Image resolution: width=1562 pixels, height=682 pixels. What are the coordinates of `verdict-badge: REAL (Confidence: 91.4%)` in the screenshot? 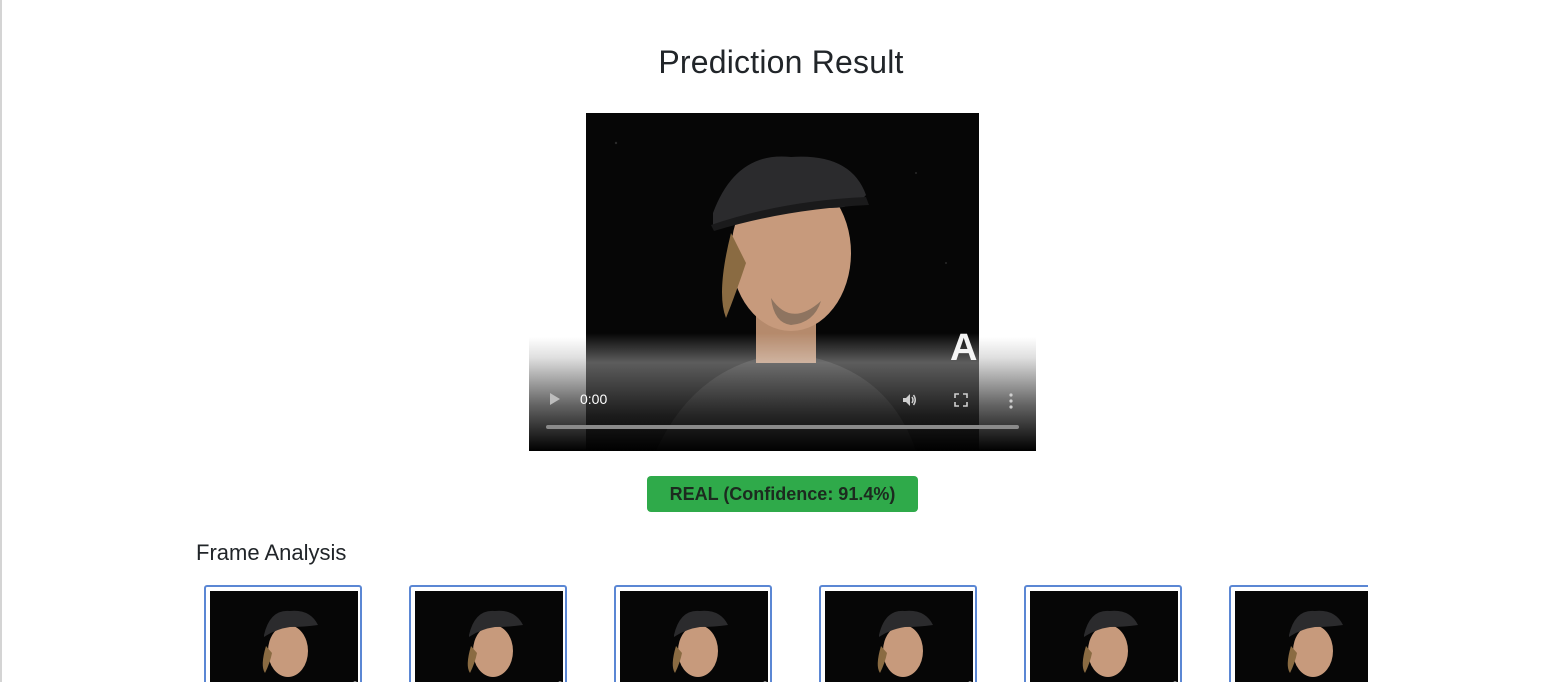 It's located at (782, 494).